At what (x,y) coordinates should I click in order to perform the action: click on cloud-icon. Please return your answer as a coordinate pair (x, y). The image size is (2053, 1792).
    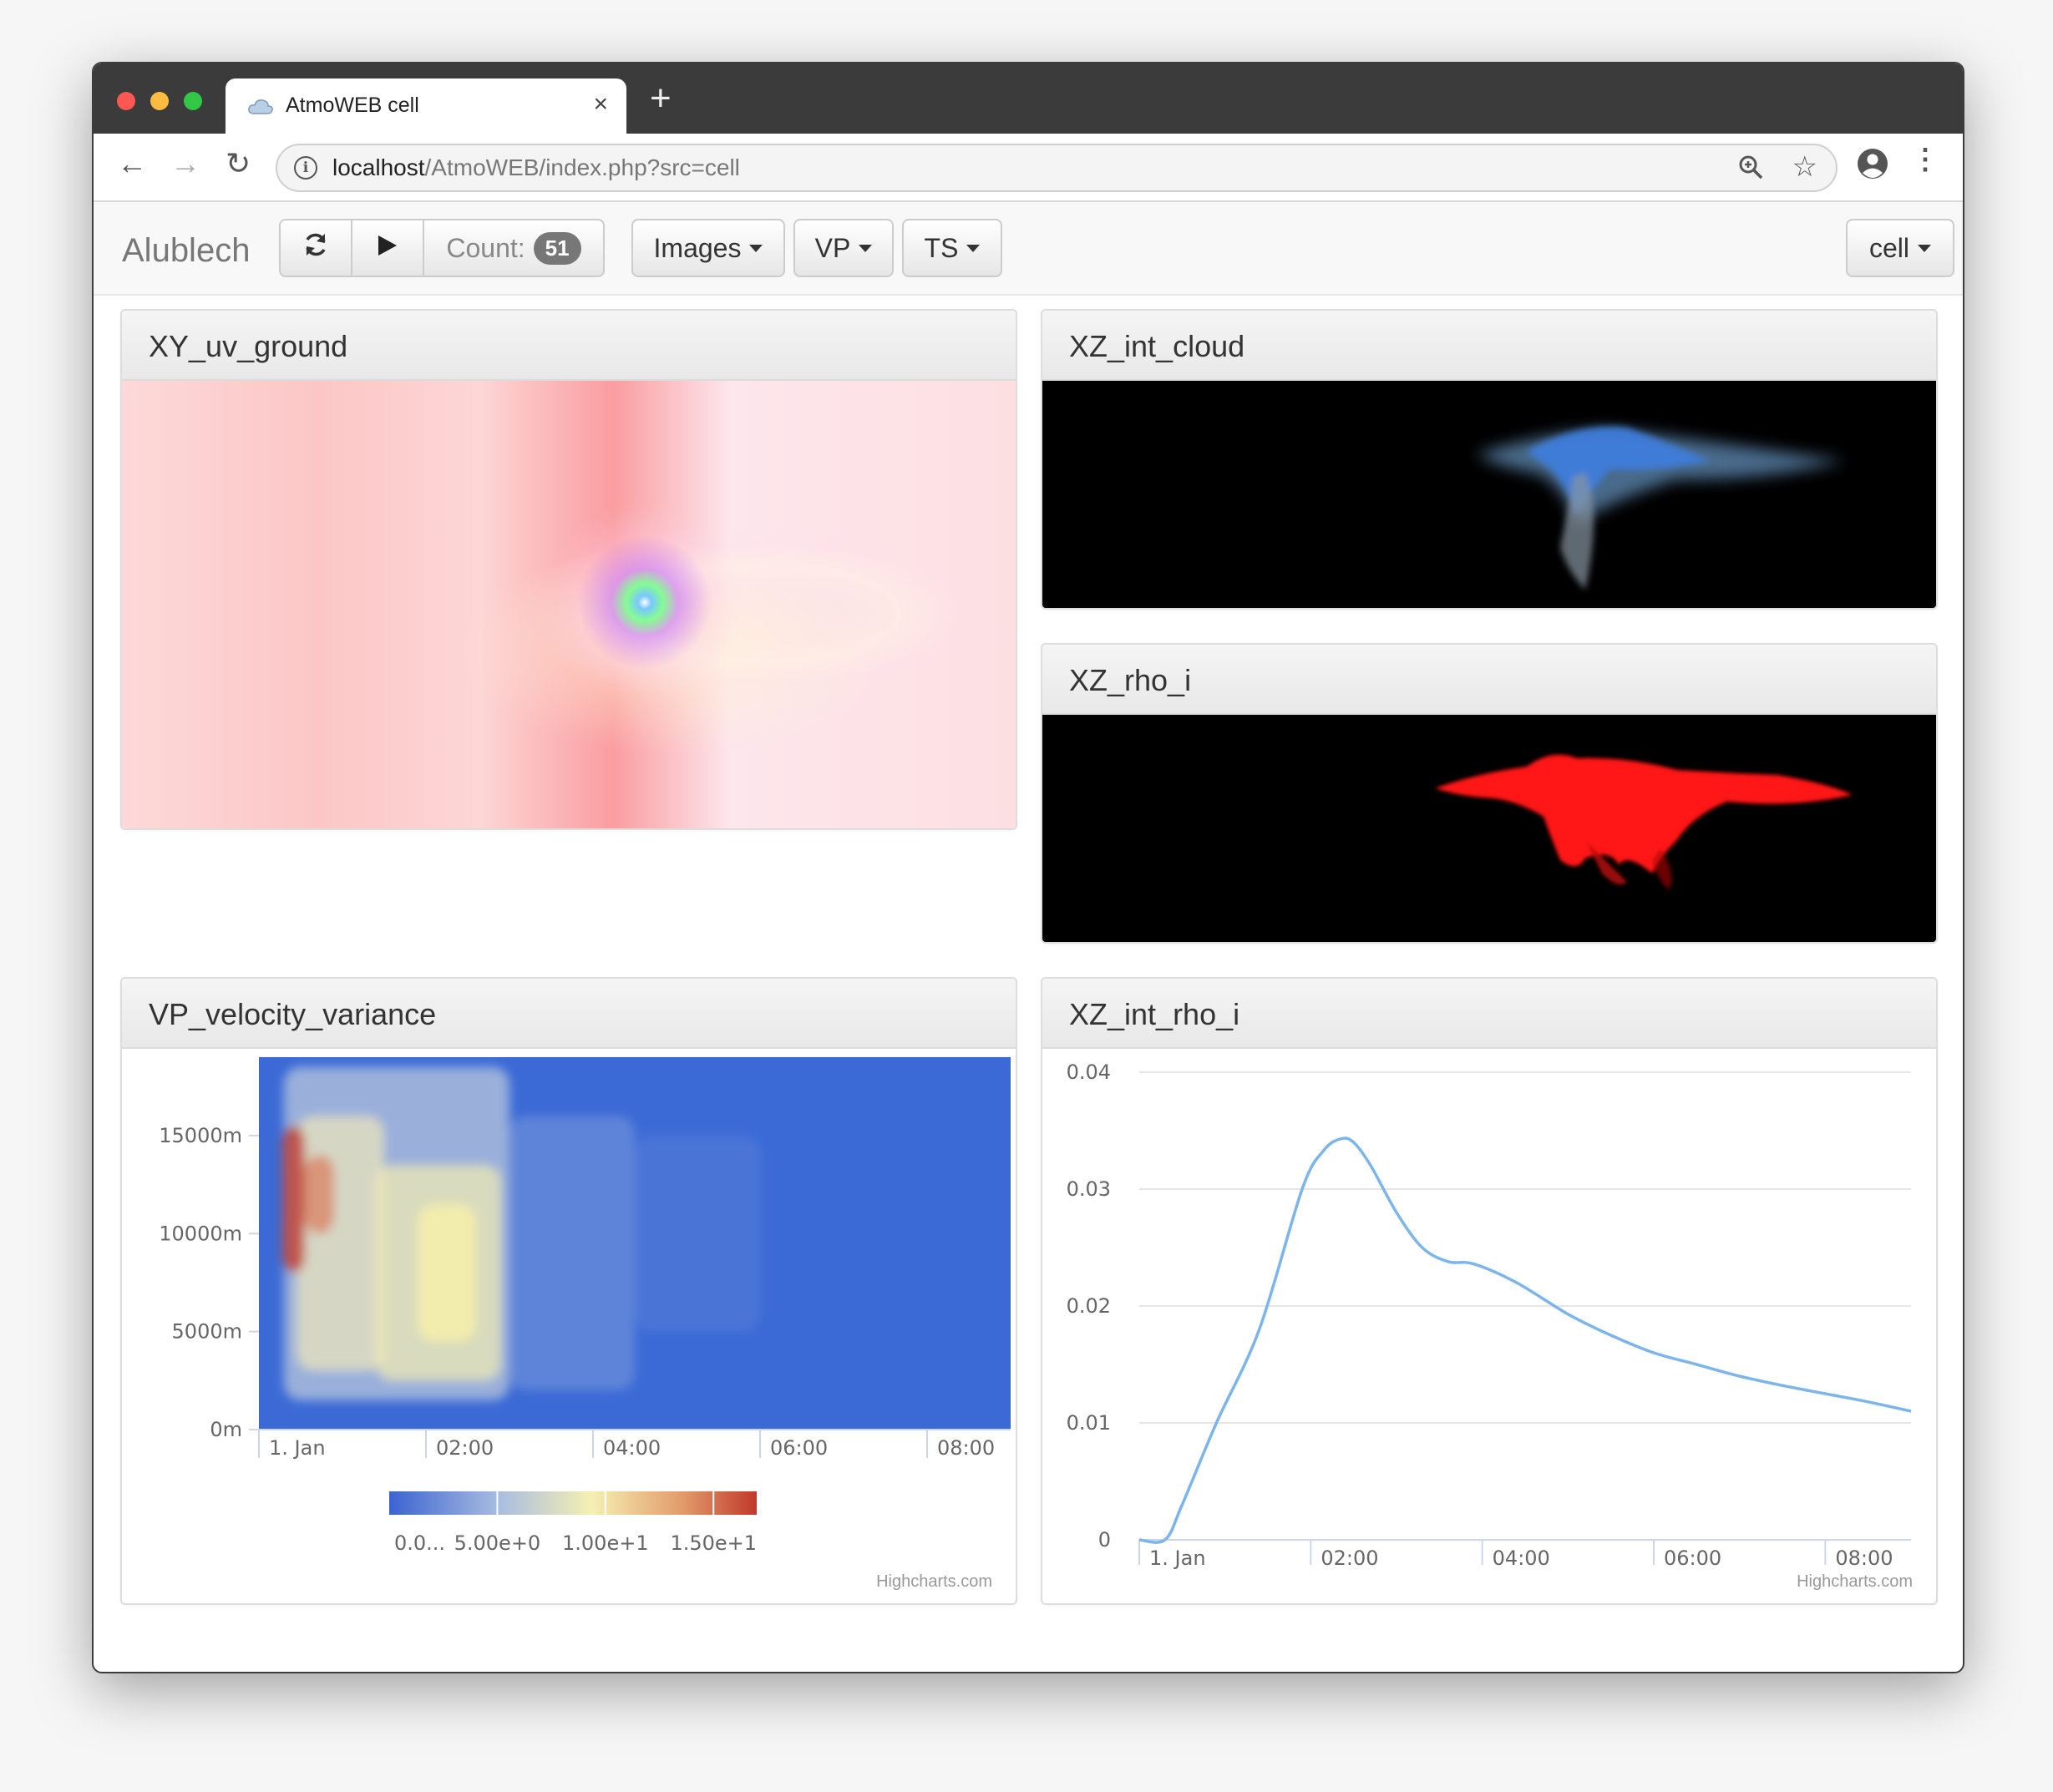
    Looking at the image, I should click on (260, 108).